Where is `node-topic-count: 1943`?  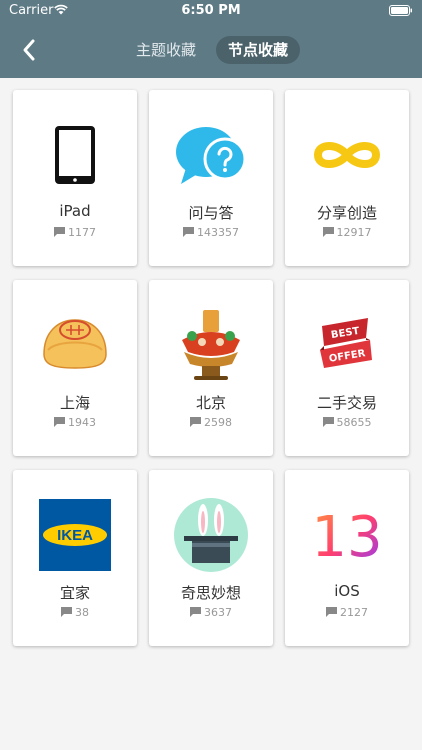
node-topic-count: 1943 is located at coordinates (75, 422).